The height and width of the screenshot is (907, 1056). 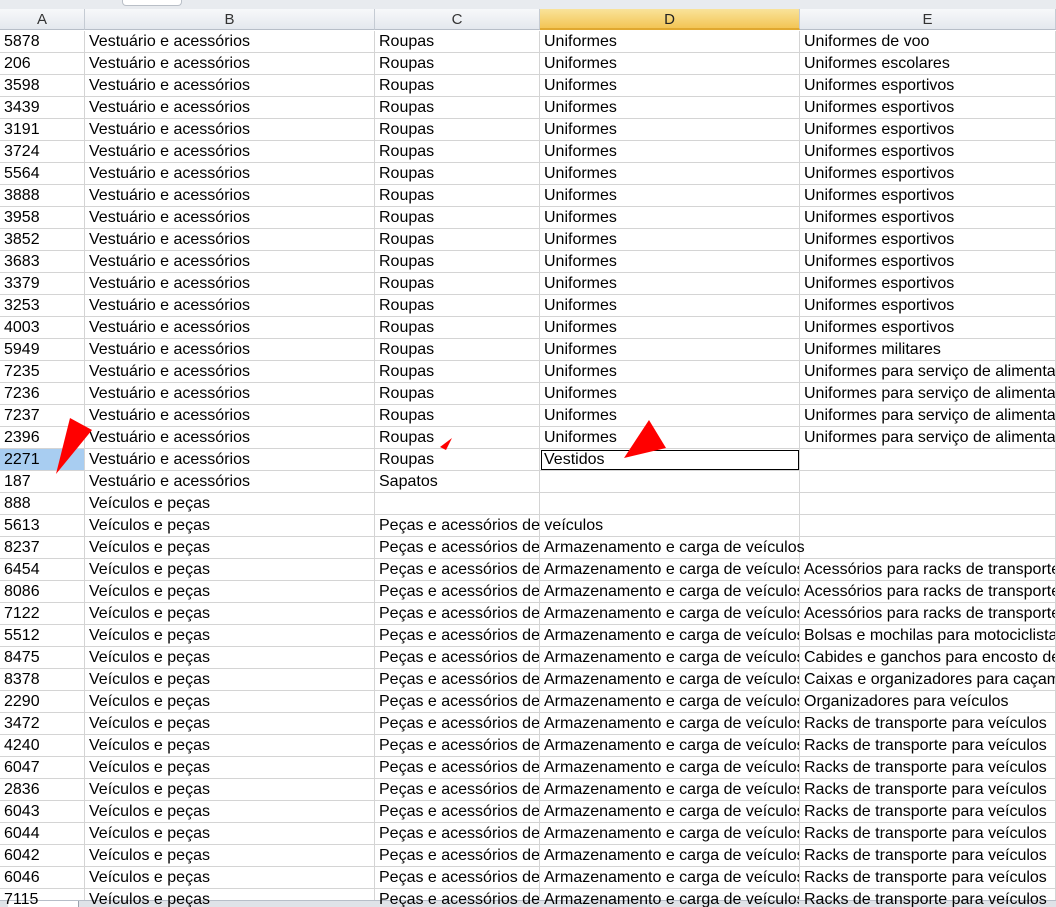 What do you see at coordinates (457, 658) in the screenshot?
I see `cell-c-29: Peças e acessórios de veículos` at bounding box center [457, 658].